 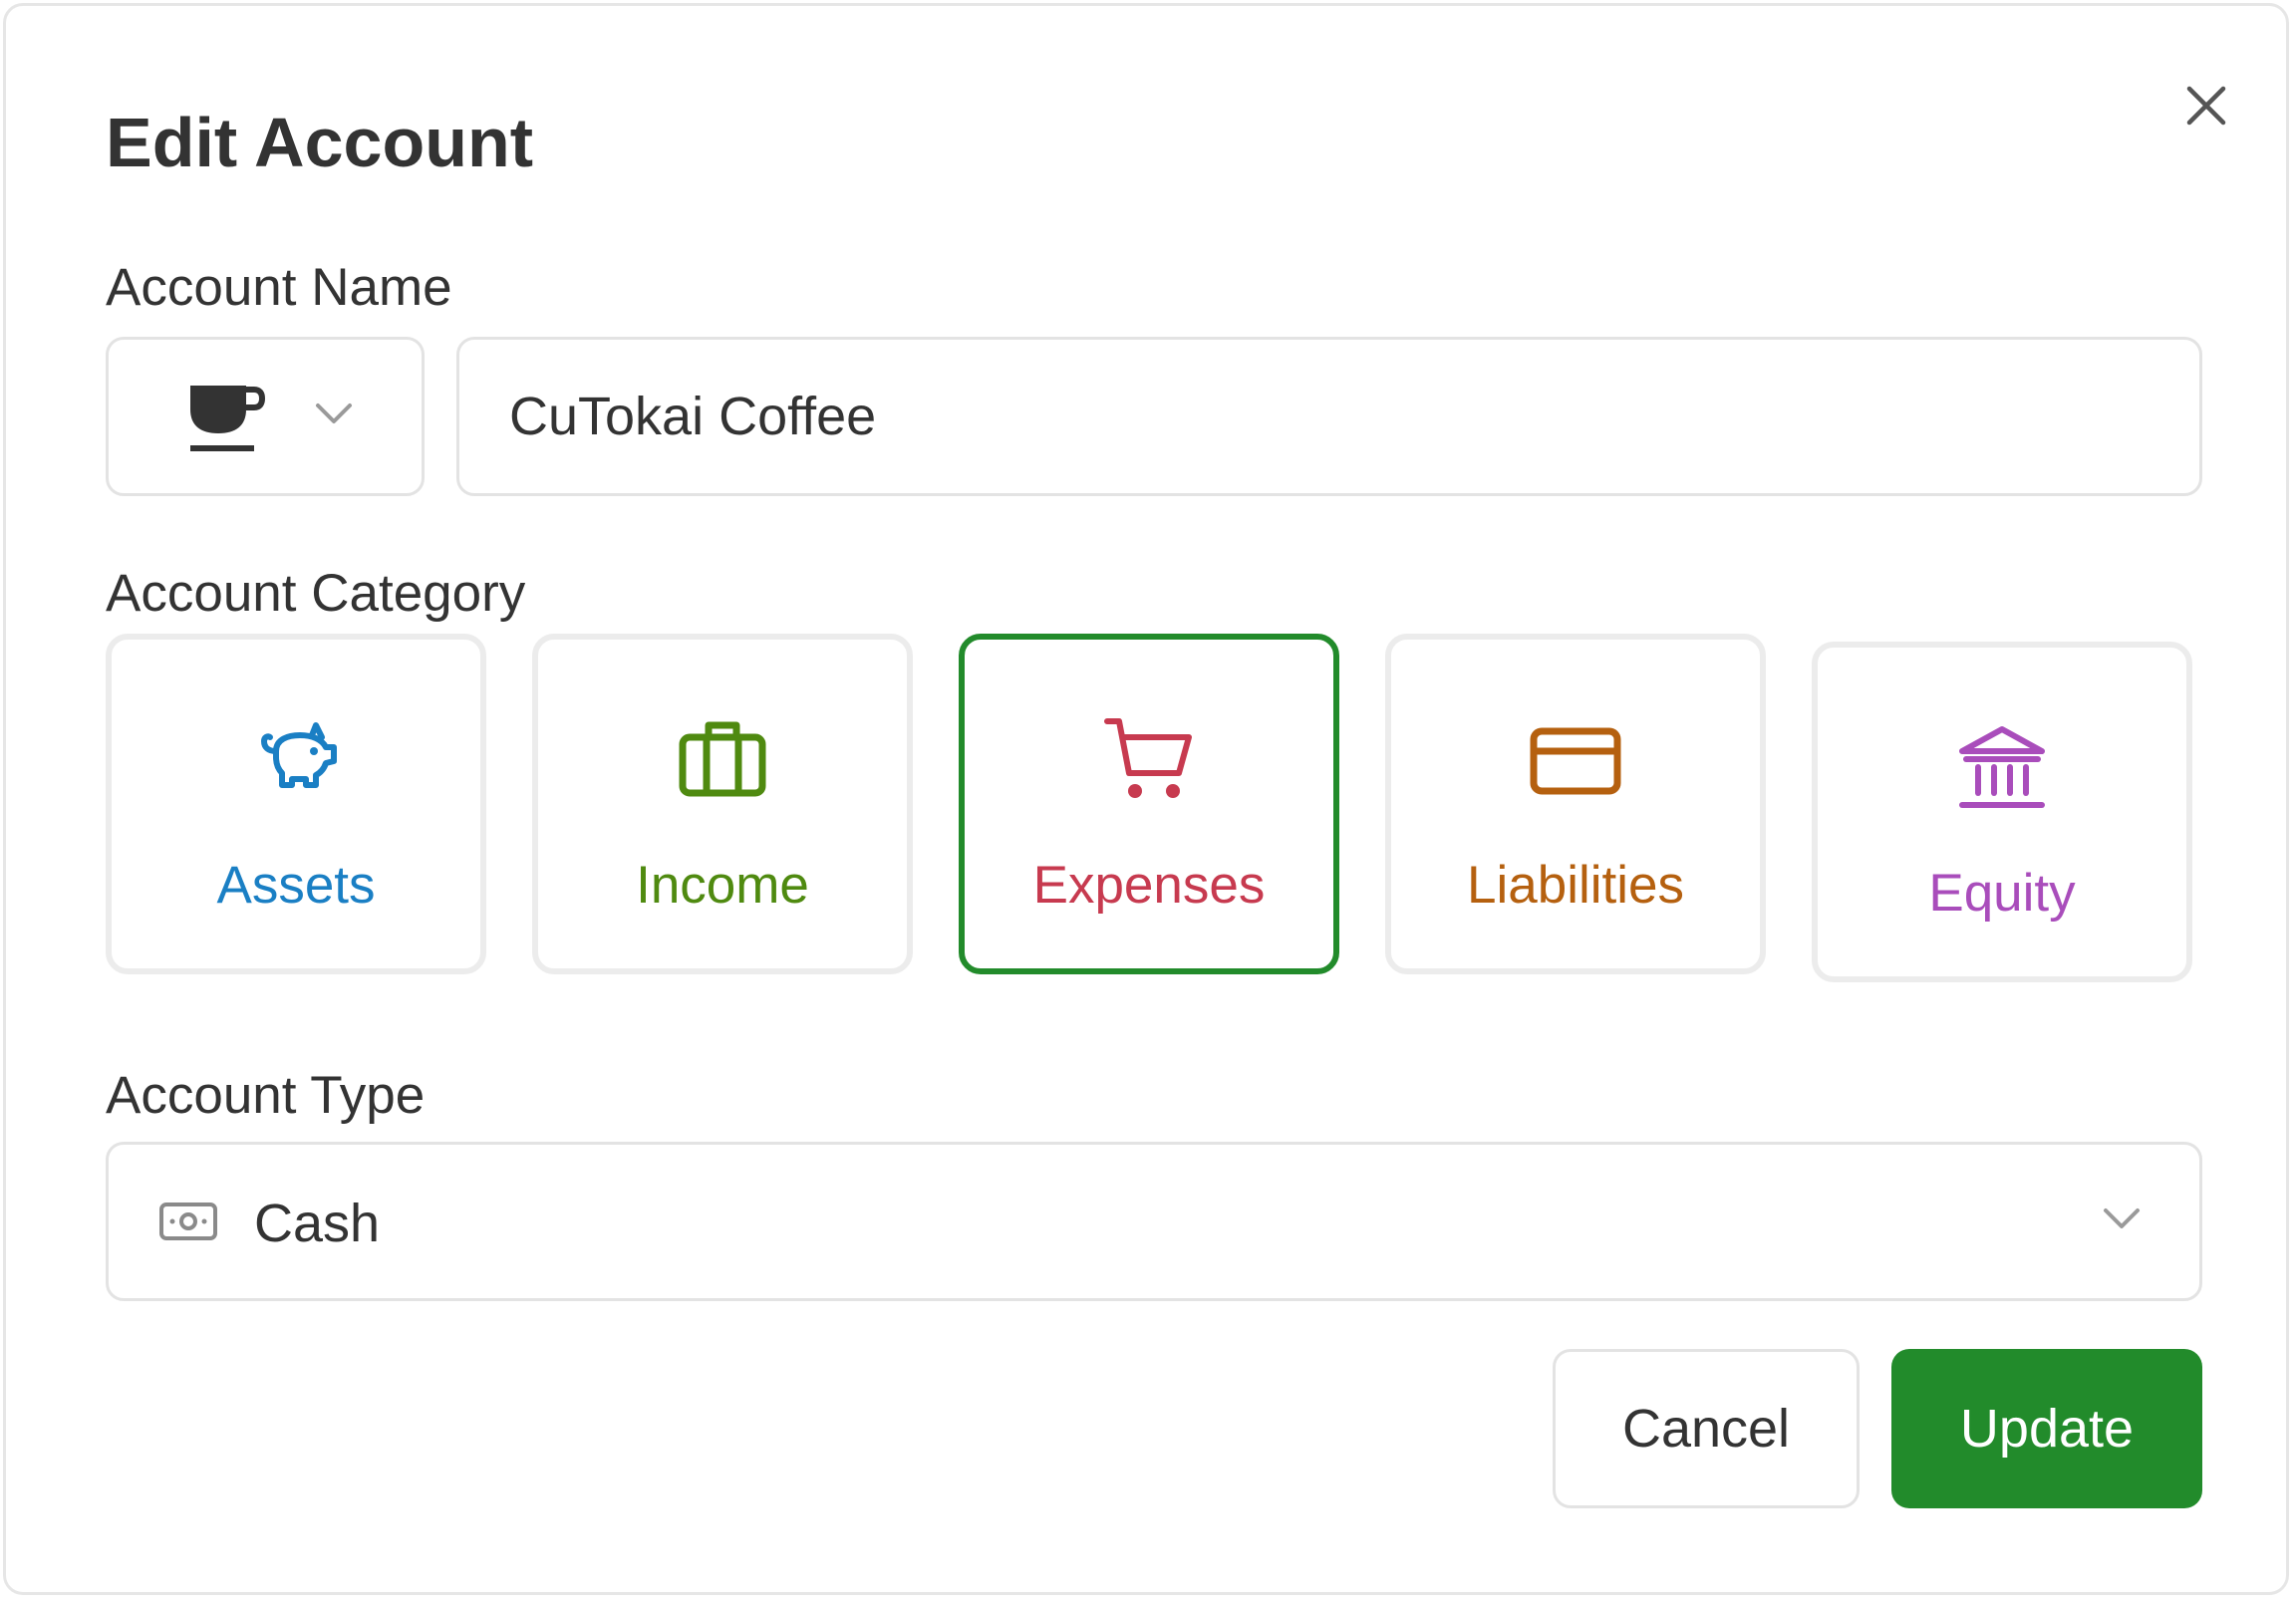 What do you see at coordinates (296, 885) in the screenshot?
I see `category-label: Assets` at bounding box center [296, 885].